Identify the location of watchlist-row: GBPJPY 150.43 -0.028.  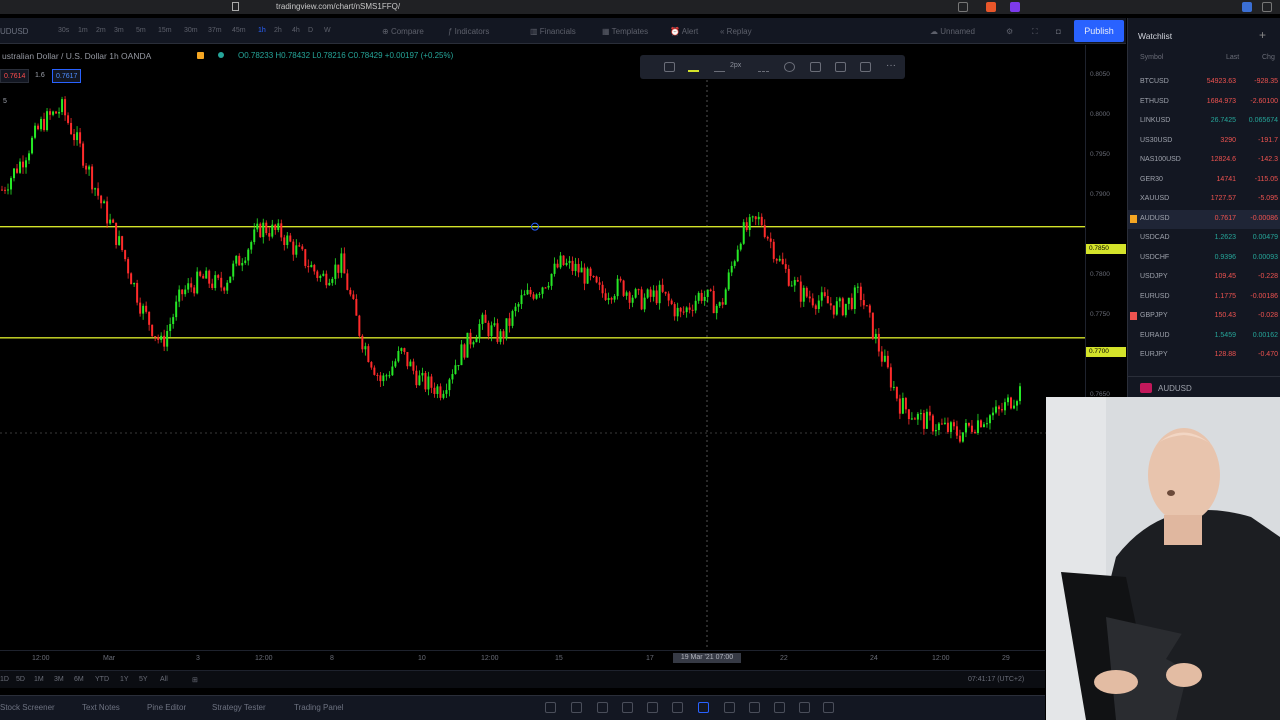
(1204, 316).